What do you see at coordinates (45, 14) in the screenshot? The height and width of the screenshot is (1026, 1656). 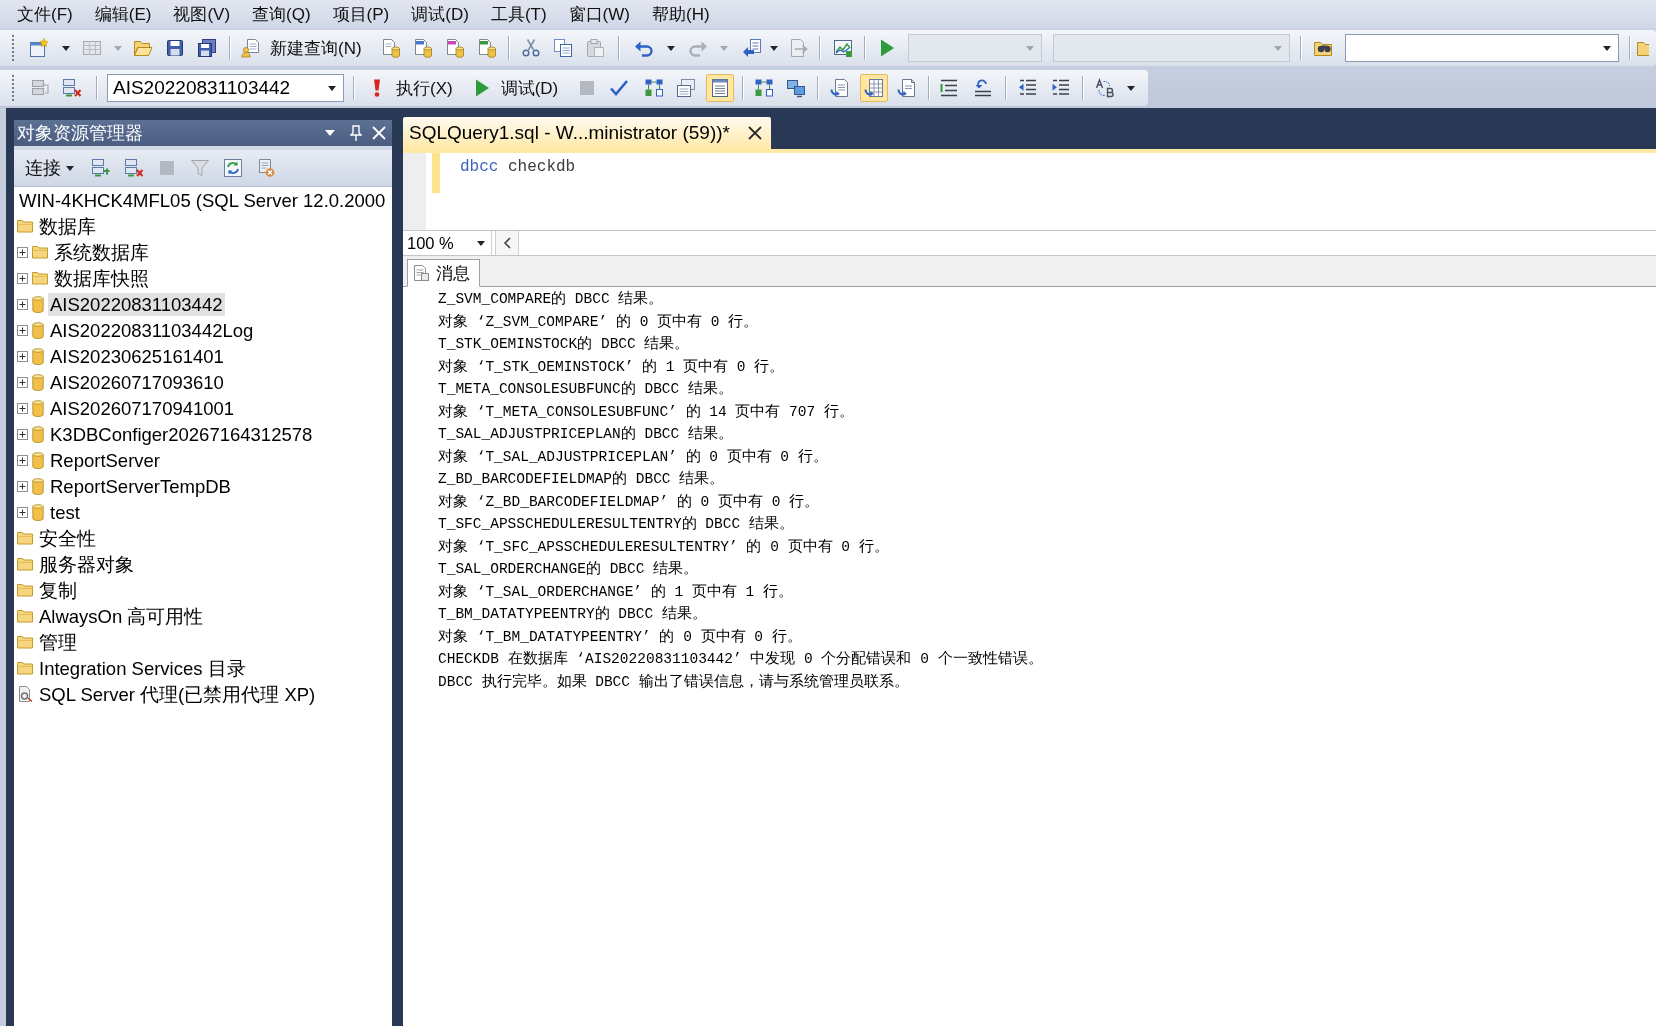 I see `menu-item: 文件(F)` at bounding box center [45, 14].